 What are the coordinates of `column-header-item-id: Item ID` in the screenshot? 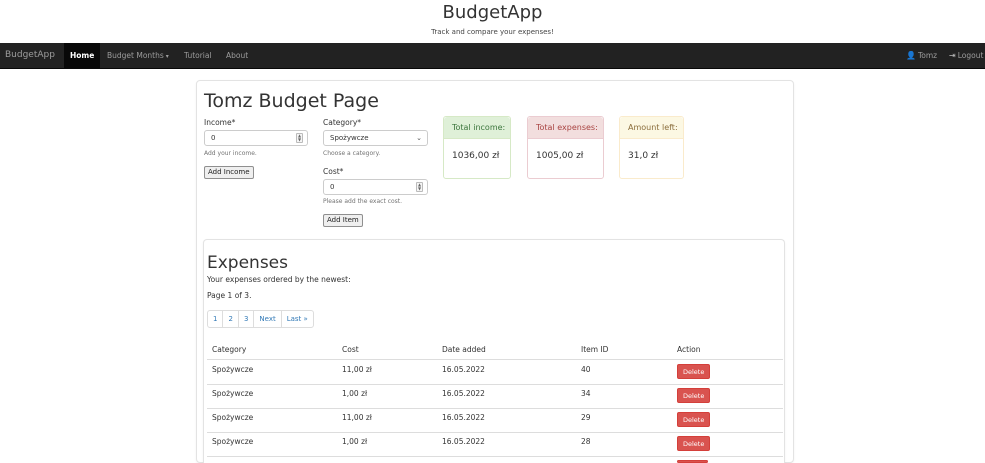 It's located at (595, 349).